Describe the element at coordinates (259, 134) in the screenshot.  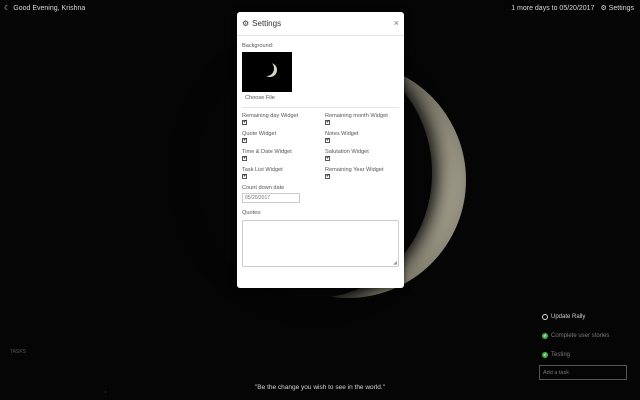
I see `widget-label: Quote Widget` at that location.